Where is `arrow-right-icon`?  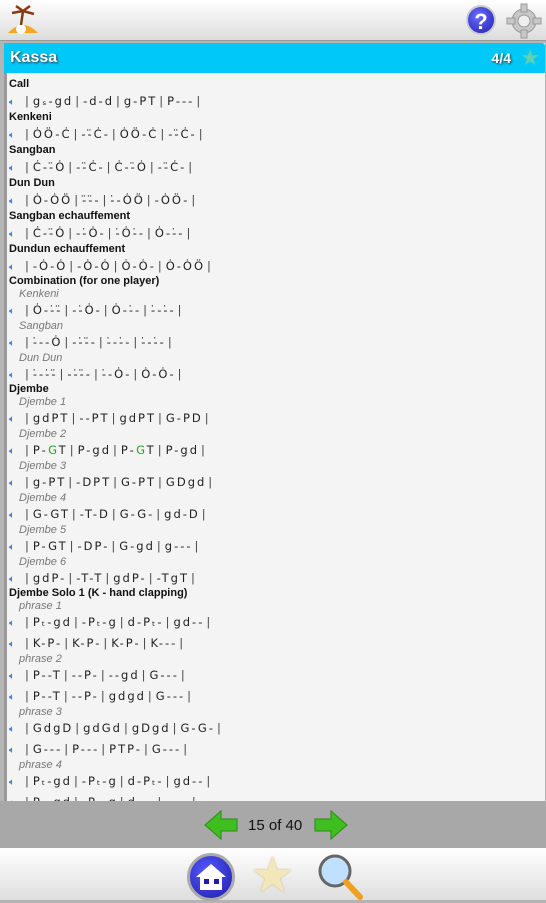
arrow-right-icon is located at coordinates (331, 825).